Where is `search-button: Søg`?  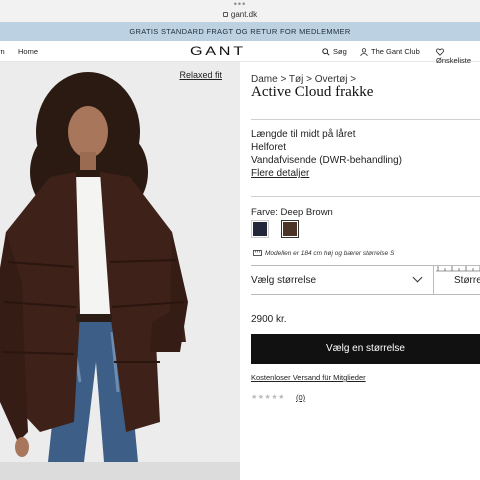 search-button: Søg is located at coordinates (334, 51).